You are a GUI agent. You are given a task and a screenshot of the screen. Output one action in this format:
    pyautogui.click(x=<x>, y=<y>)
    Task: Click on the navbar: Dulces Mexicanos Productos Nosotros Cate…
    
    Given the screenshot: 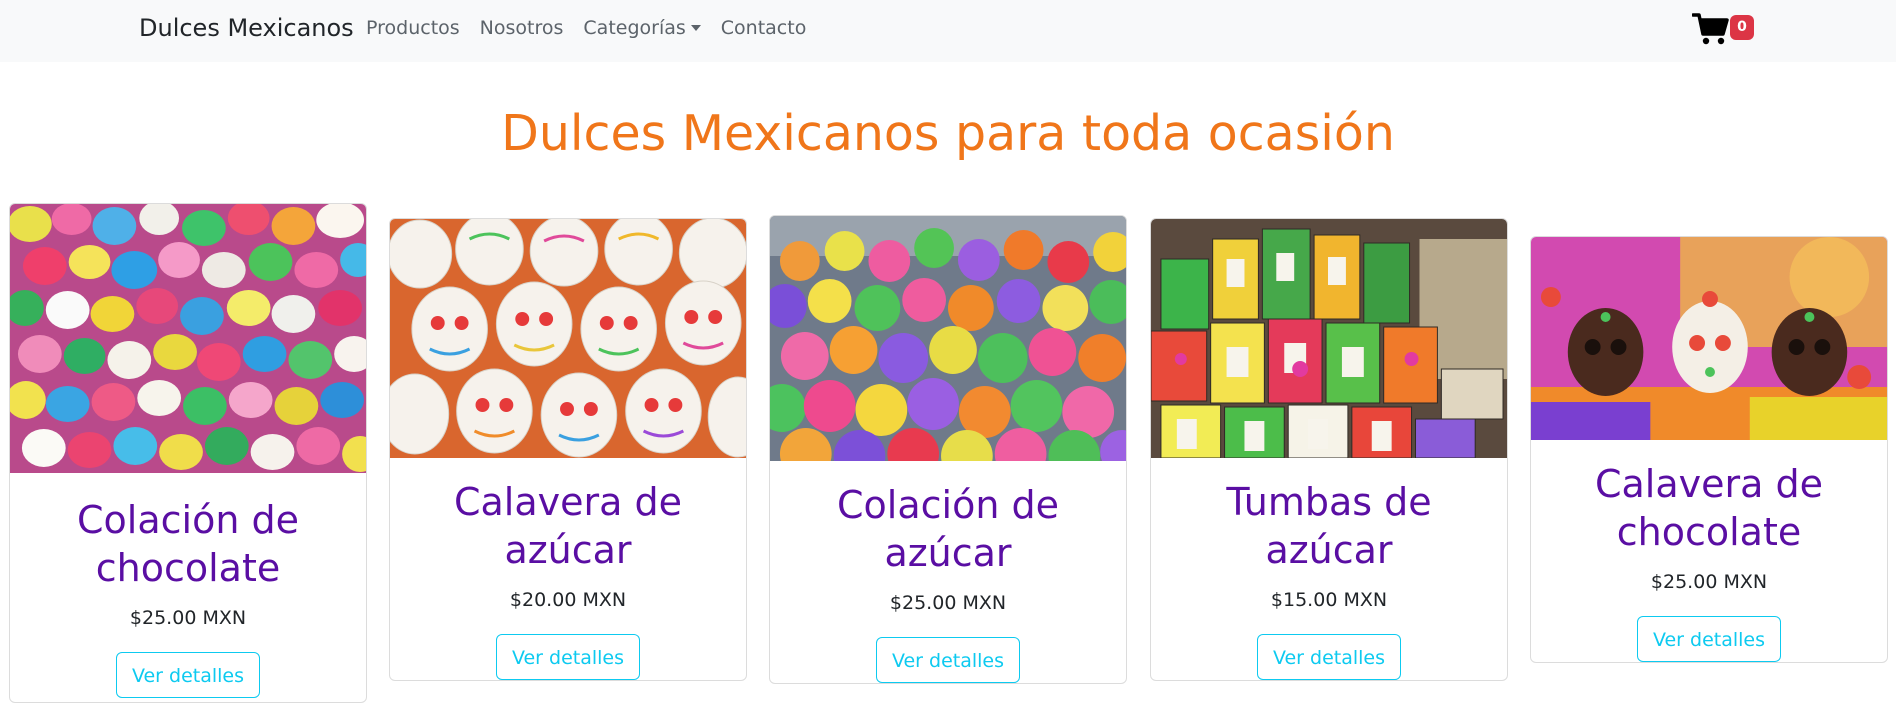 What is the action you would take?
    pyautogui.click(x=948, y=31)
    